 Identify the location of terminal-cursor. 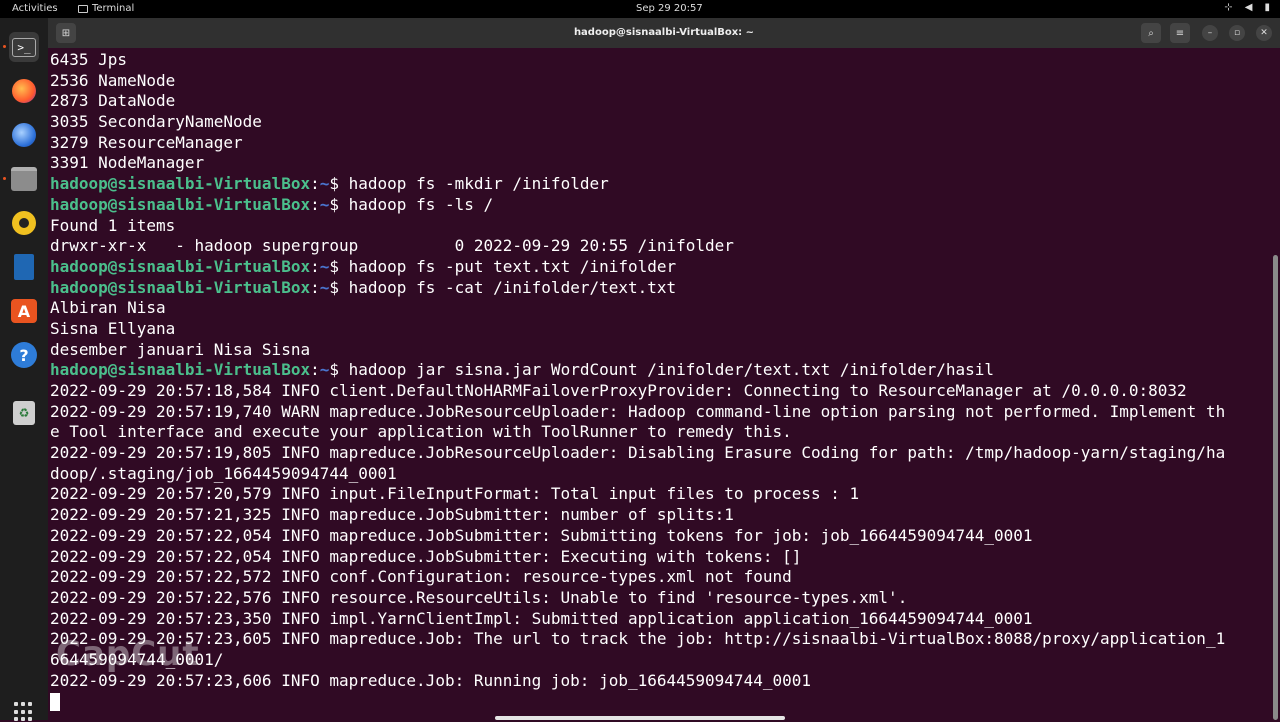
(55, 701).